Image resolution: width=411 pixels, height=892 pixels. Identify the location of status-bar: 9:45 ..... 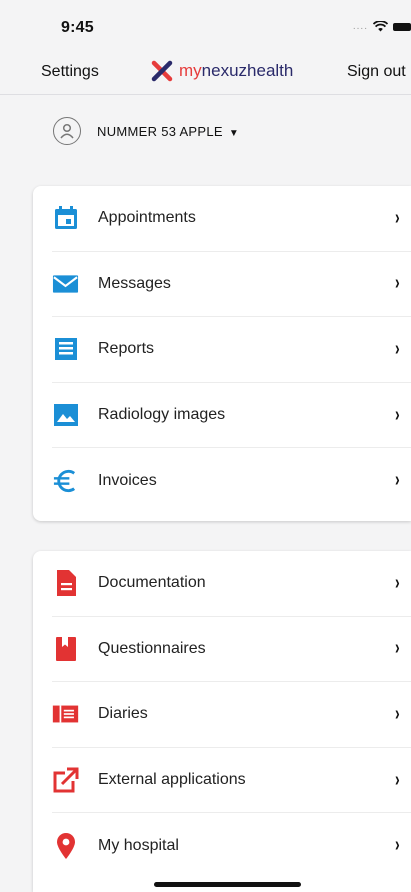
(205, 26).